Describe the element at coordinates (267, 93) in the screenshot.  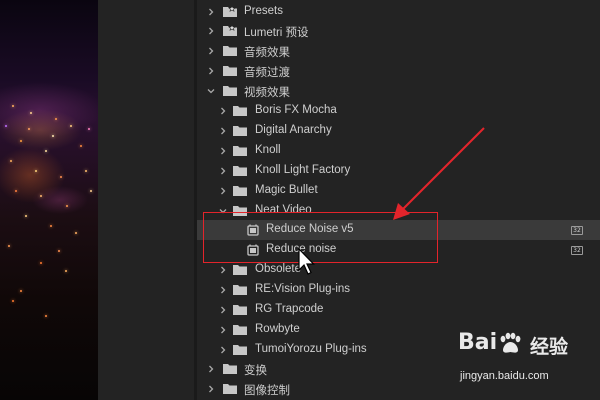
I see `tree-item-label: 视频效果` at that location.